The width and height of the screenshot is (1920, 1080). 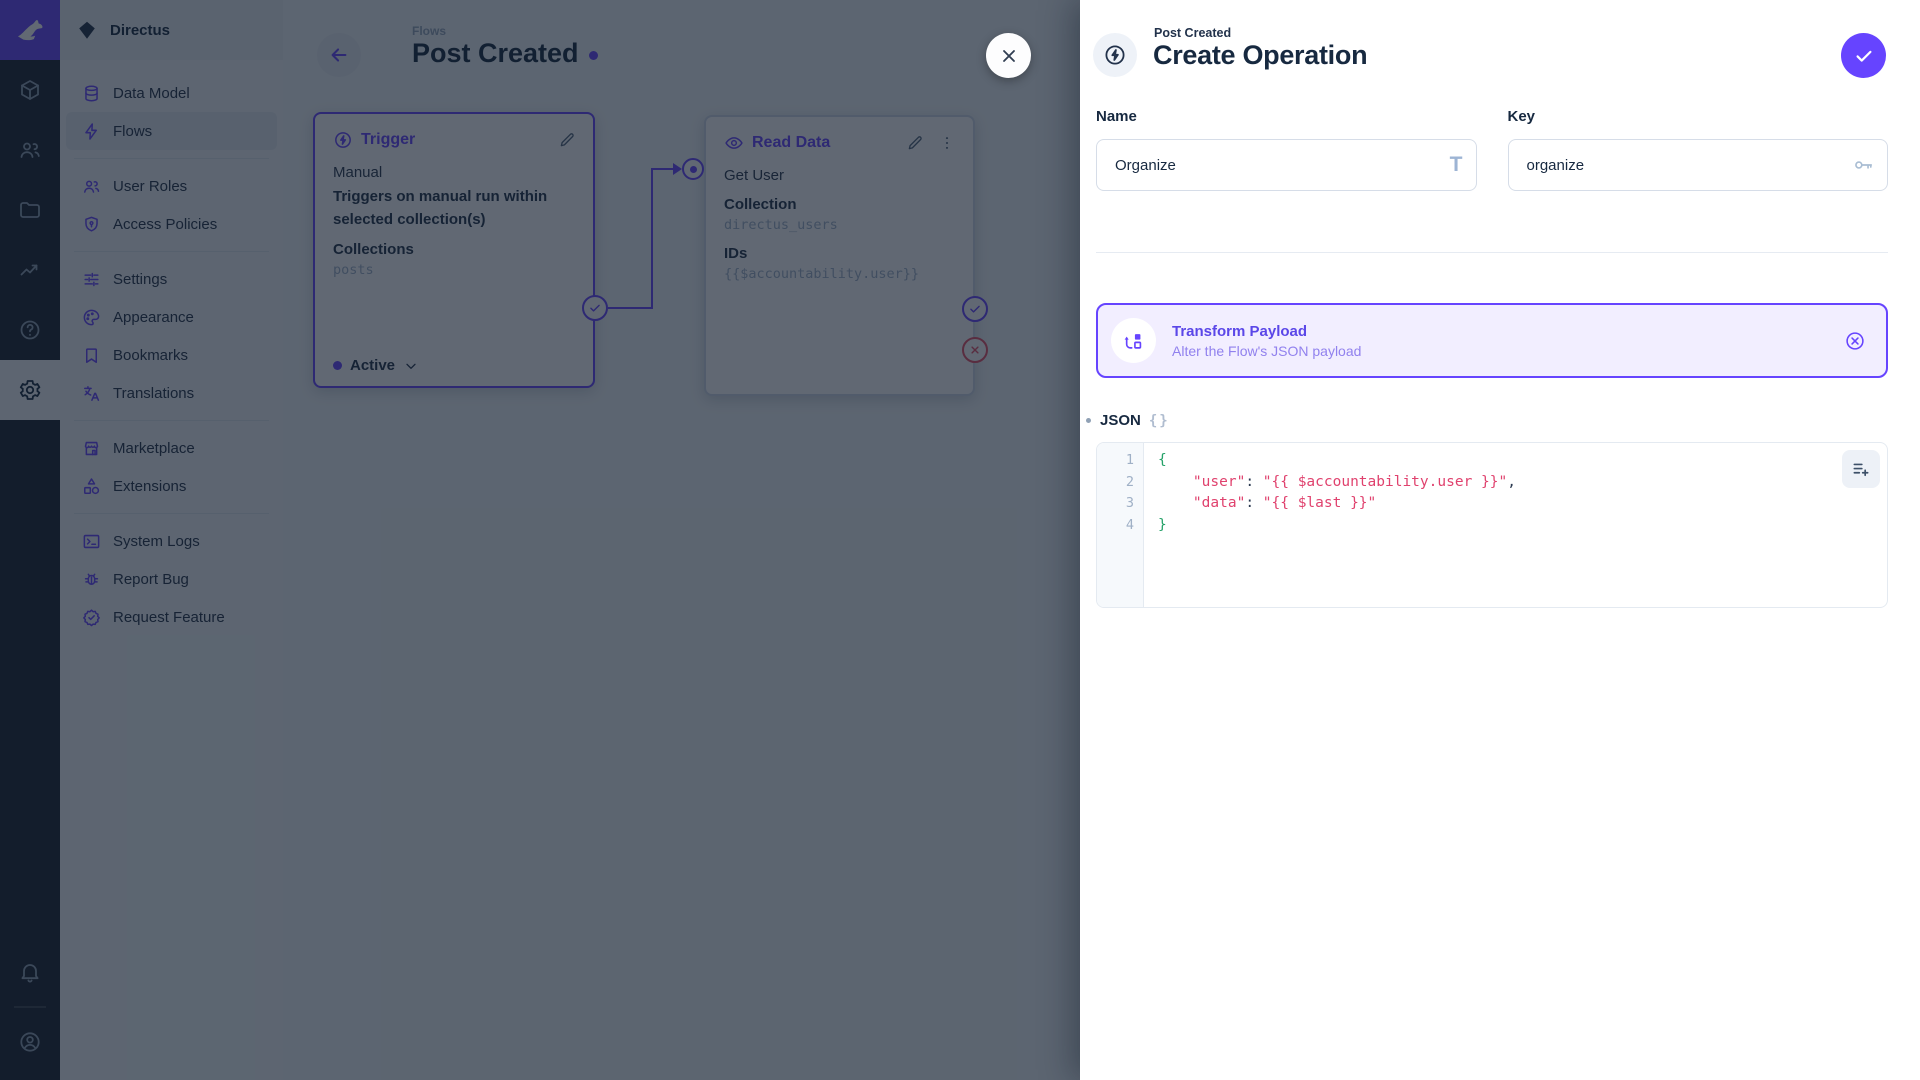 What do you see at coordinates (1286, 165) in the screenshot?
I see `name-input` at bounding box center [1286, 165].